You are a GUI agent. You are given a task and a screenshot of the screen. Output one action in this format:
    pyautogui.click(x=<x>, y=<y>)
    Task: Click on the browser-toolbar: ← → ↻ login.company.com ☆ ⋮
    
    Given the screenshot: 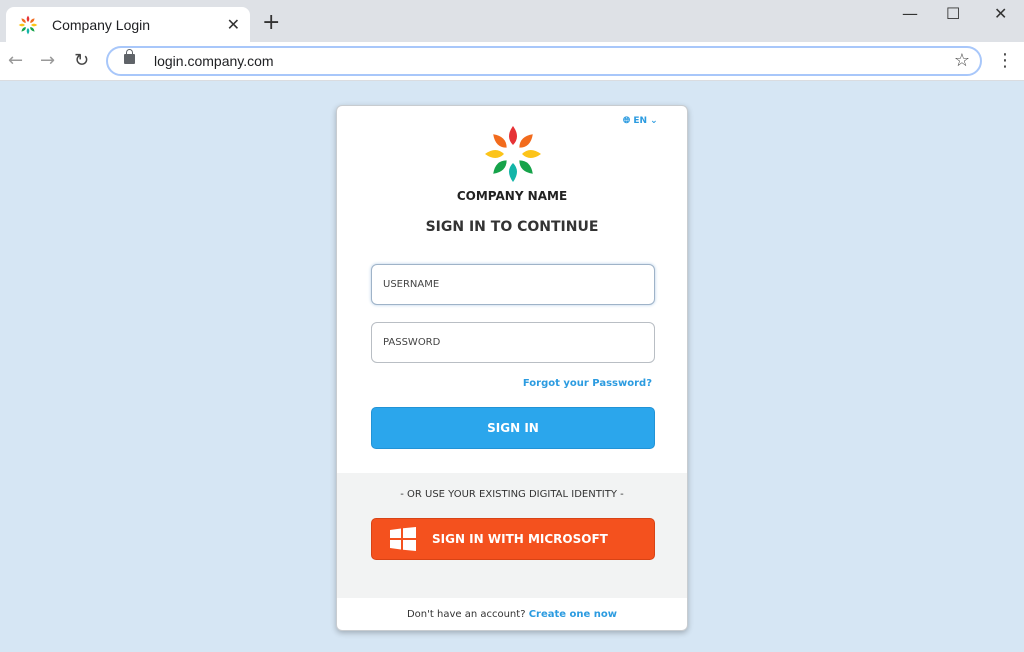 What is the action you would take?
    pyautogui.click(x=512, y=61)
    